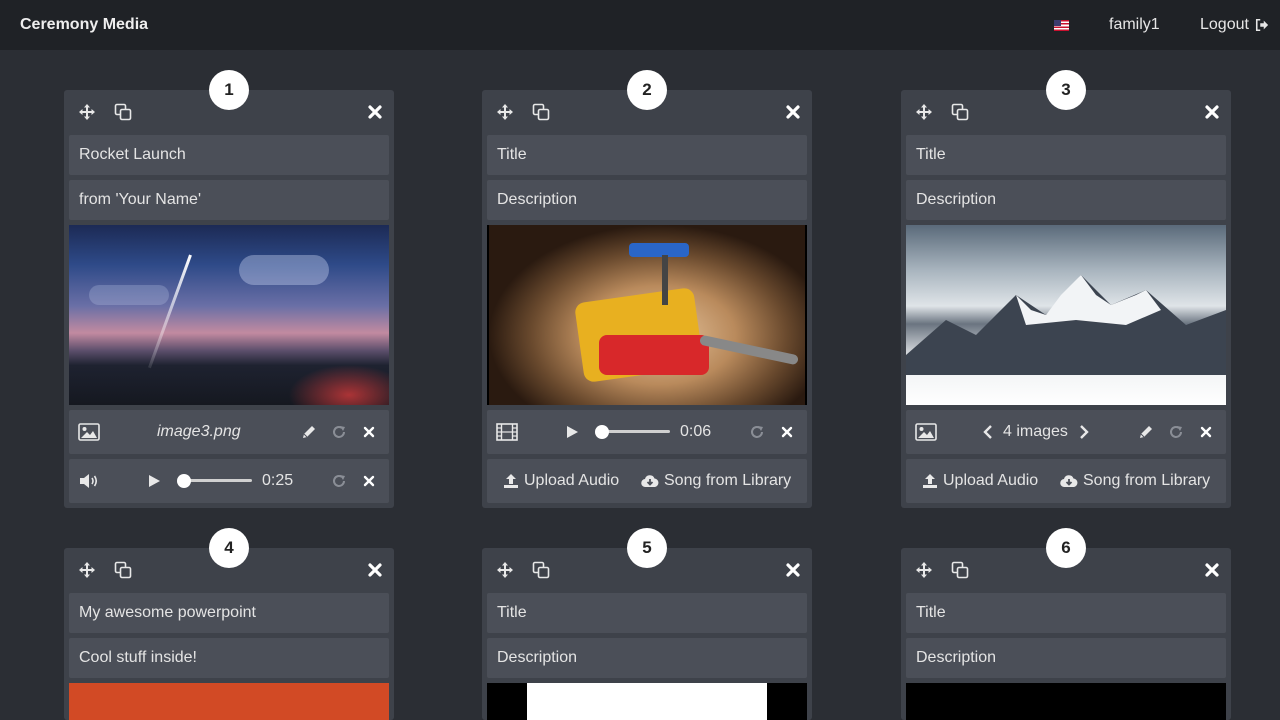 This screenshot has height=720, width=1280. Describe the element at coordinates (184, 481) in the screenshot. I see `audio-seek-handle` at that location.